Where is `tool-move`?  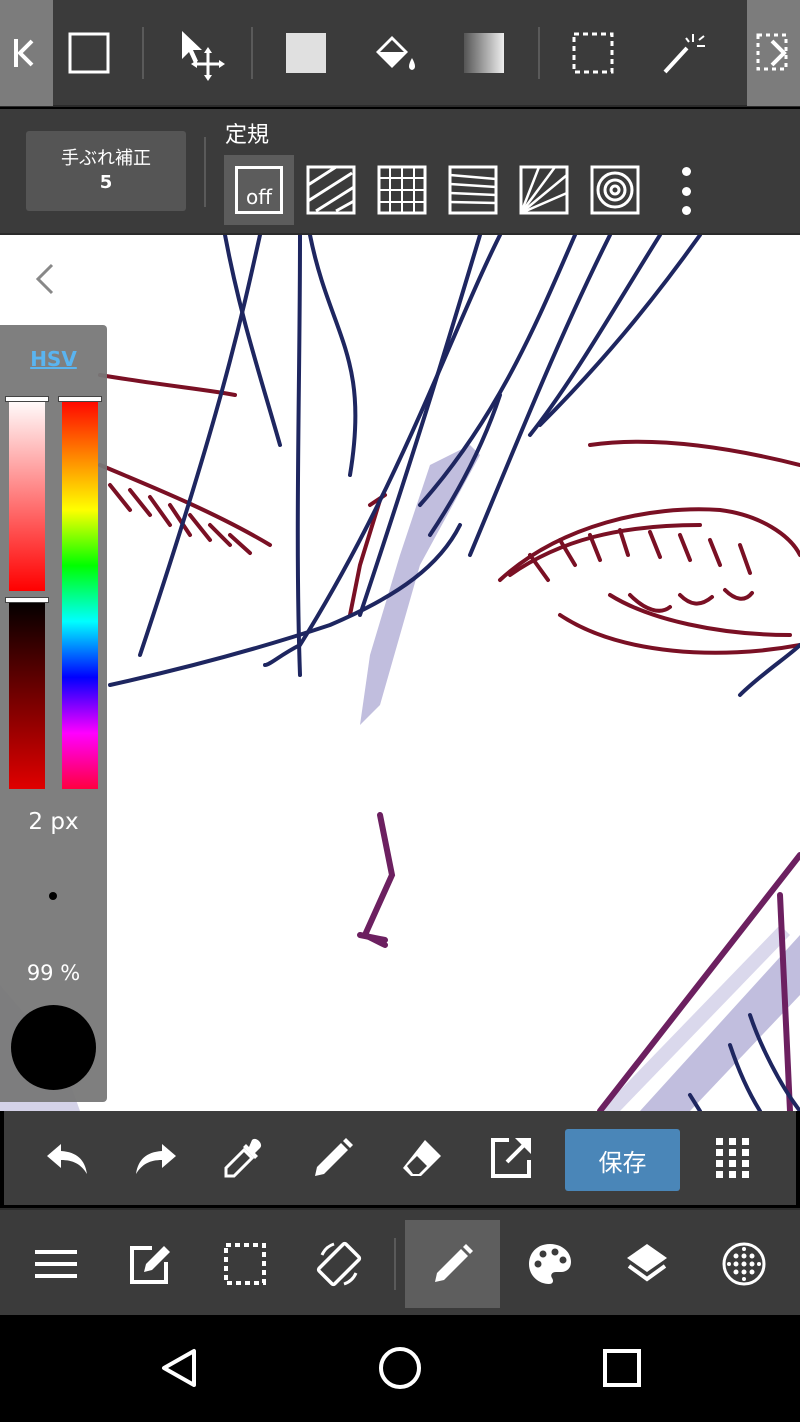
tool-move is located at coordinates (198, 53).